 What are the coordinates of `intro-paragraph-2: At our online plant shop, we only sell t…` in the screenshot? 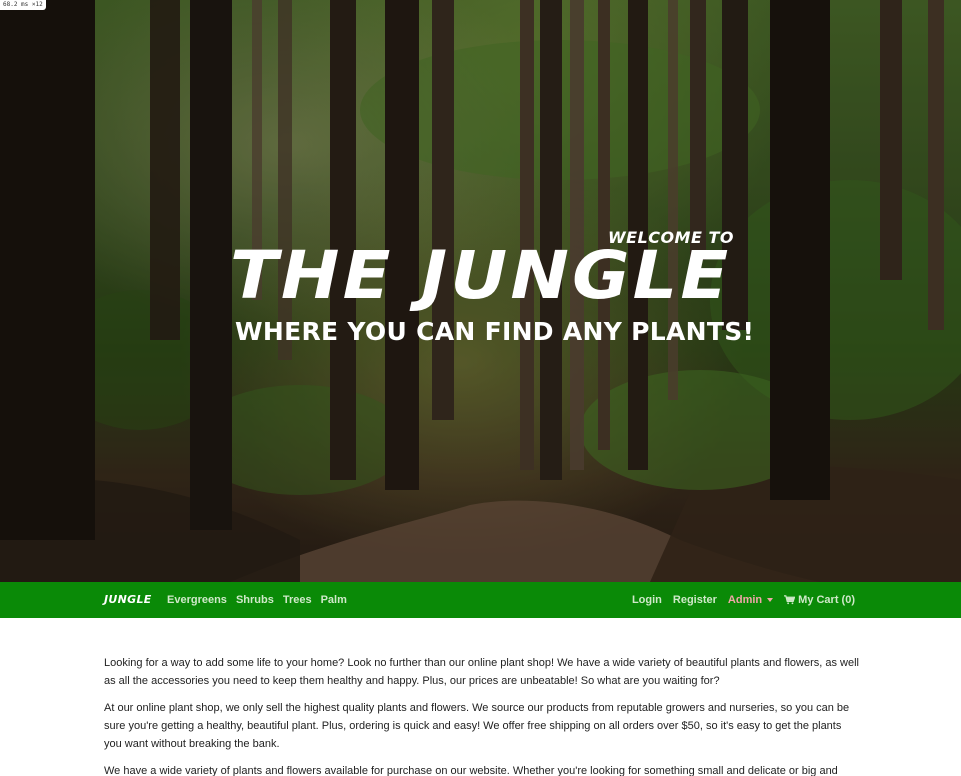 It's located at (477, 726).